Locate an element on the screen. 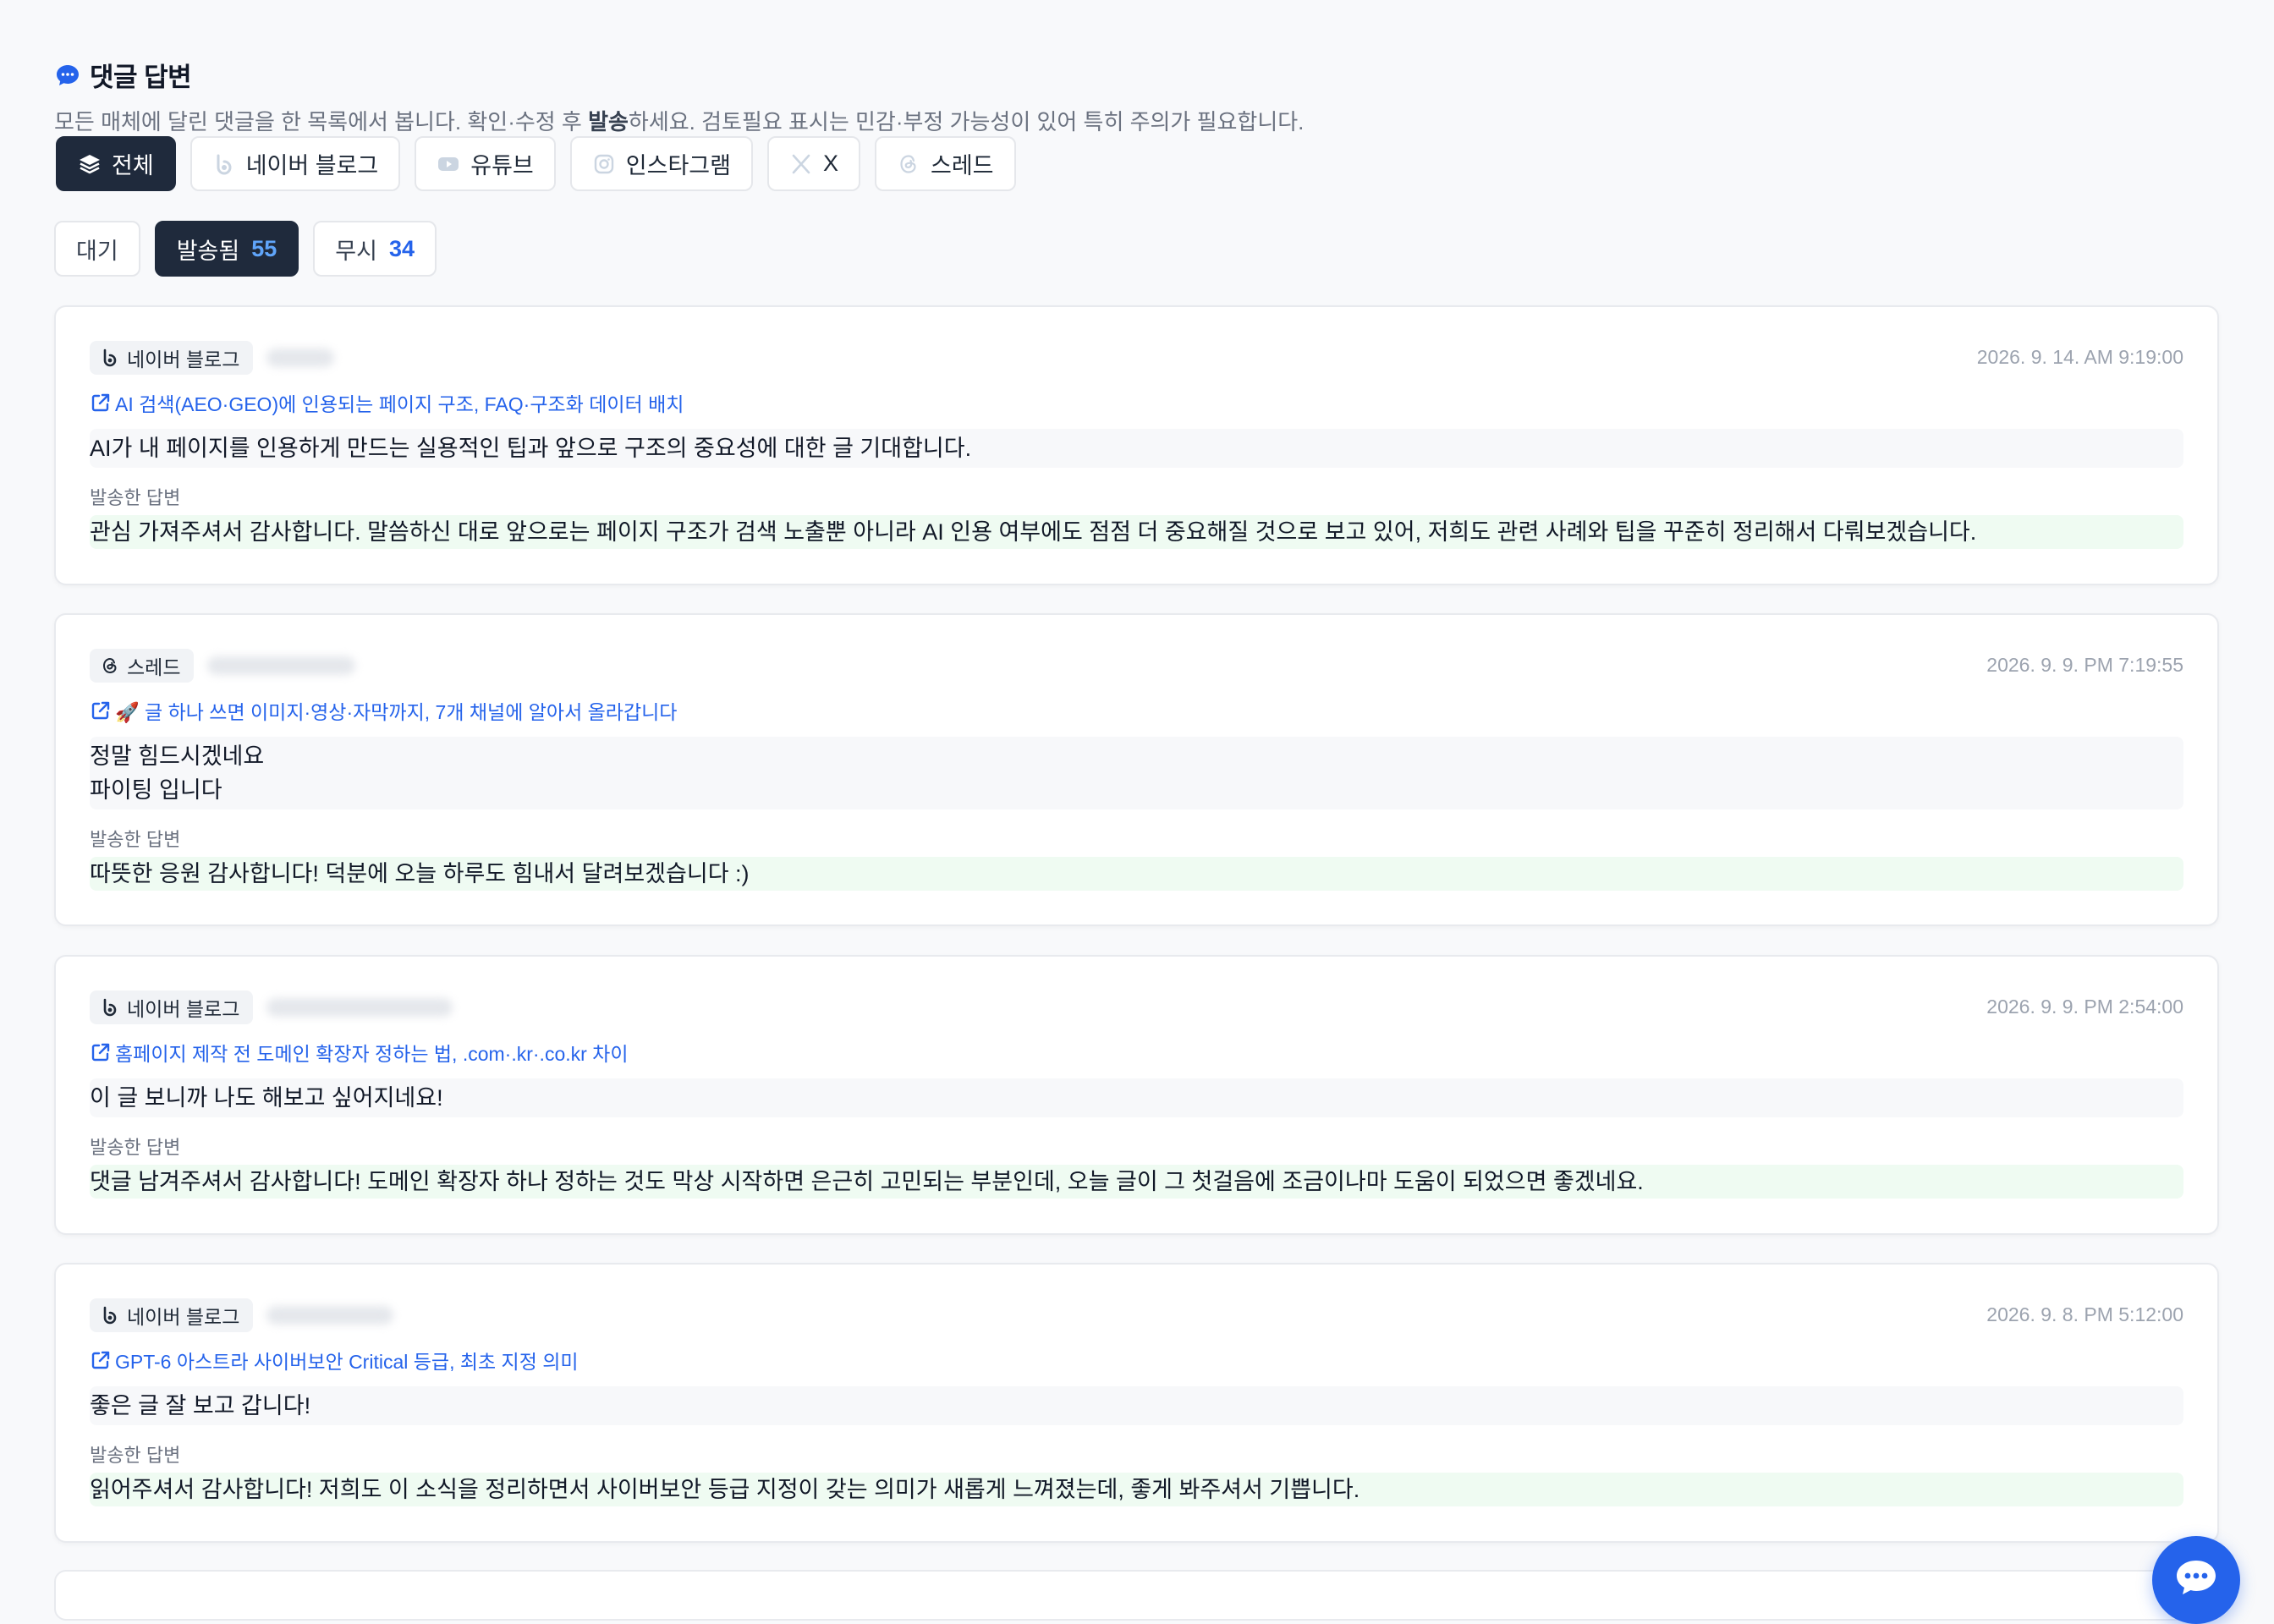 The image size is (2274, 1624). tab-ignored-count: 34 is located at coordinates (401, 248).